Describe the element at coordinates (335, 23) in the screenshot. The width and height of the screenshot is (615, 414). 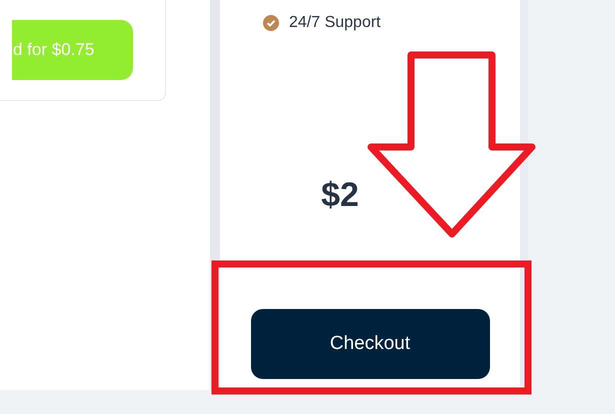
I see `feature-label: 24/7 Support` at that location.